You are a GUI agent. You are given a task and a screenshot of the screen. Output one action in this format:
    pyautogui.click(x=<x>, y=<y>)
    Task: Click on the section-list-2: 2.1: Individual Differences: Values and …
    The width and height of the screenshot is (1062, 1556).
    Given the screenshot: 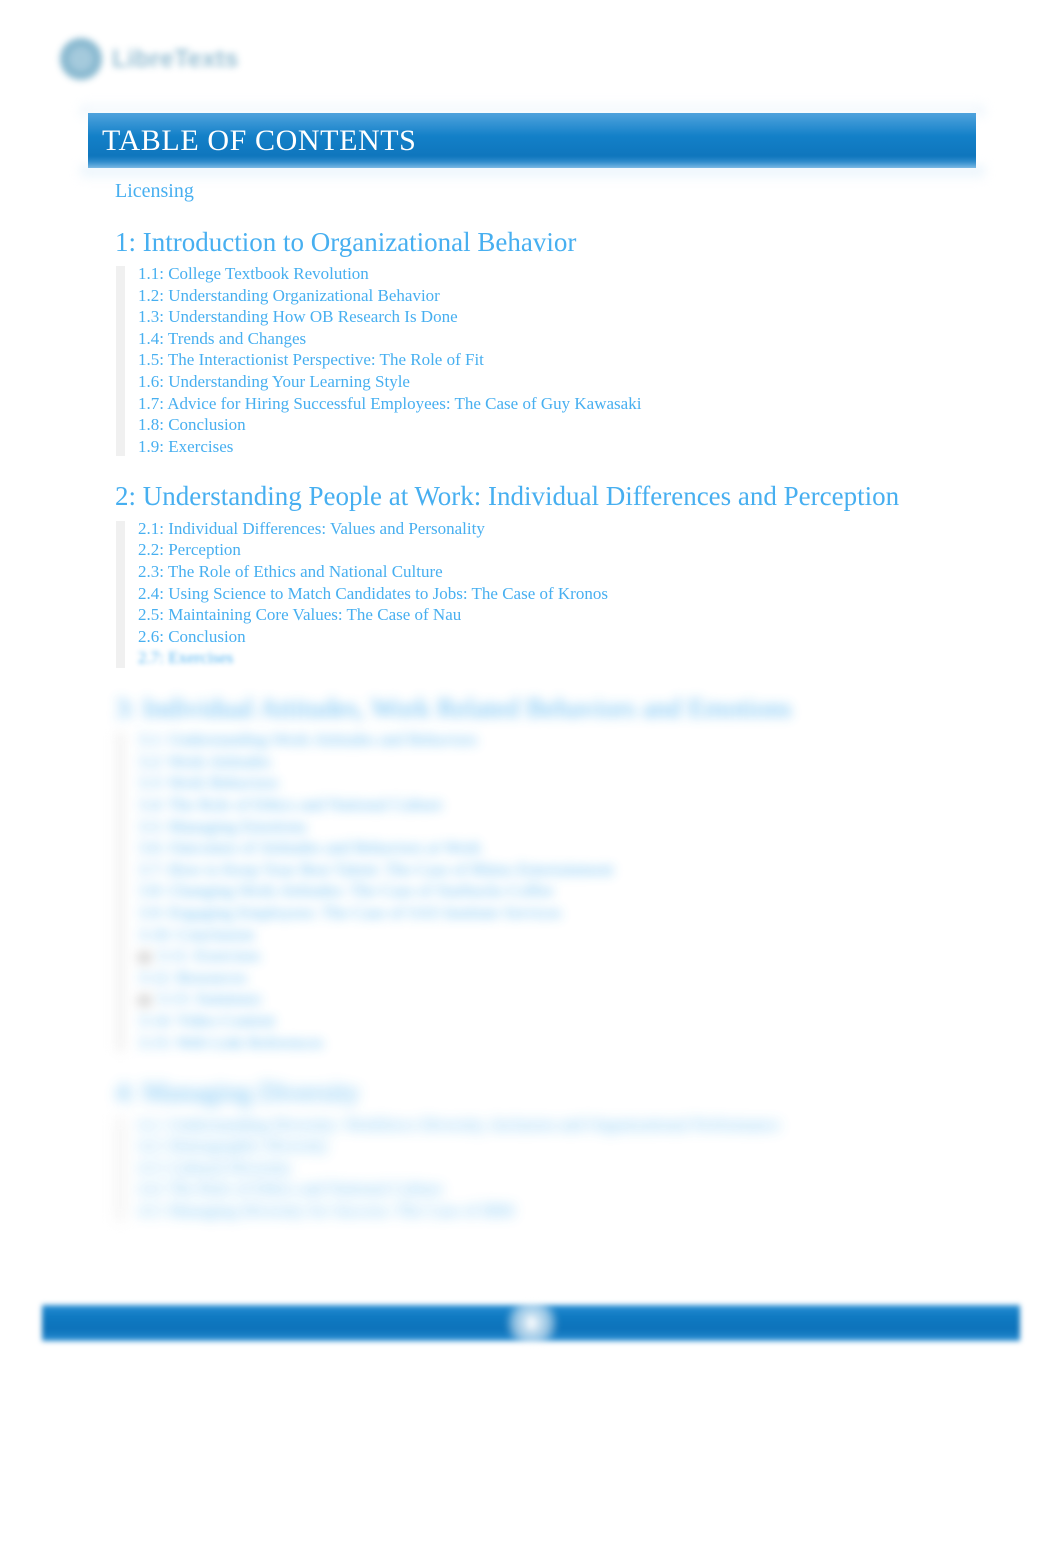 What is the action you would take?
    pyautogui.click(x=531, y=594)
    